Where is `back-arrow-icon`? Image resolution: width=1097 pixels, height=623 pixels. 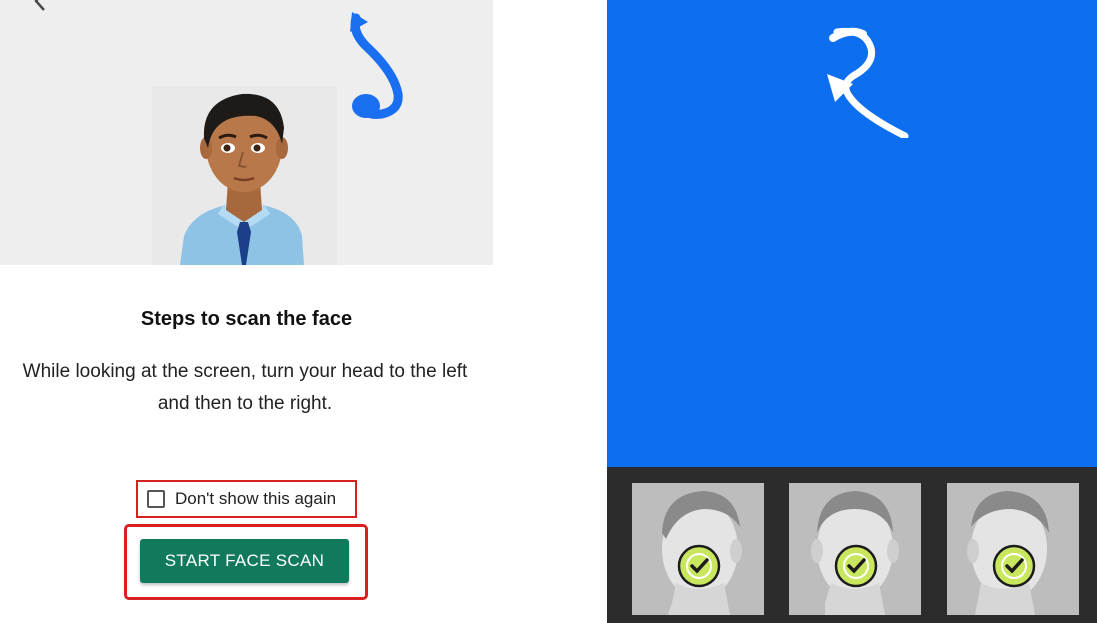
back-arrow-icon is located at coordinates (41, 7).